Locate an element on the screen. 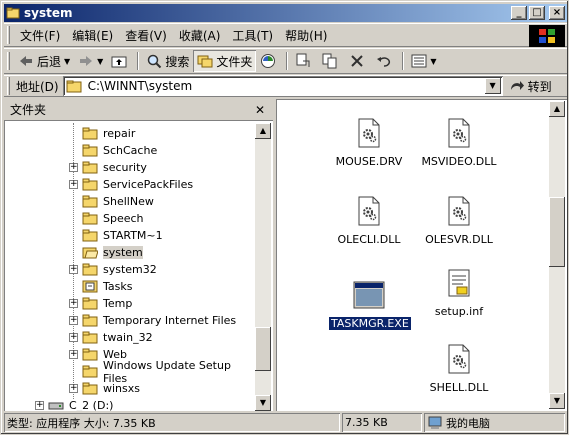 The image size is (569, 435). back-dropdown-icon: ▼ is located at coordinates (67, 61).